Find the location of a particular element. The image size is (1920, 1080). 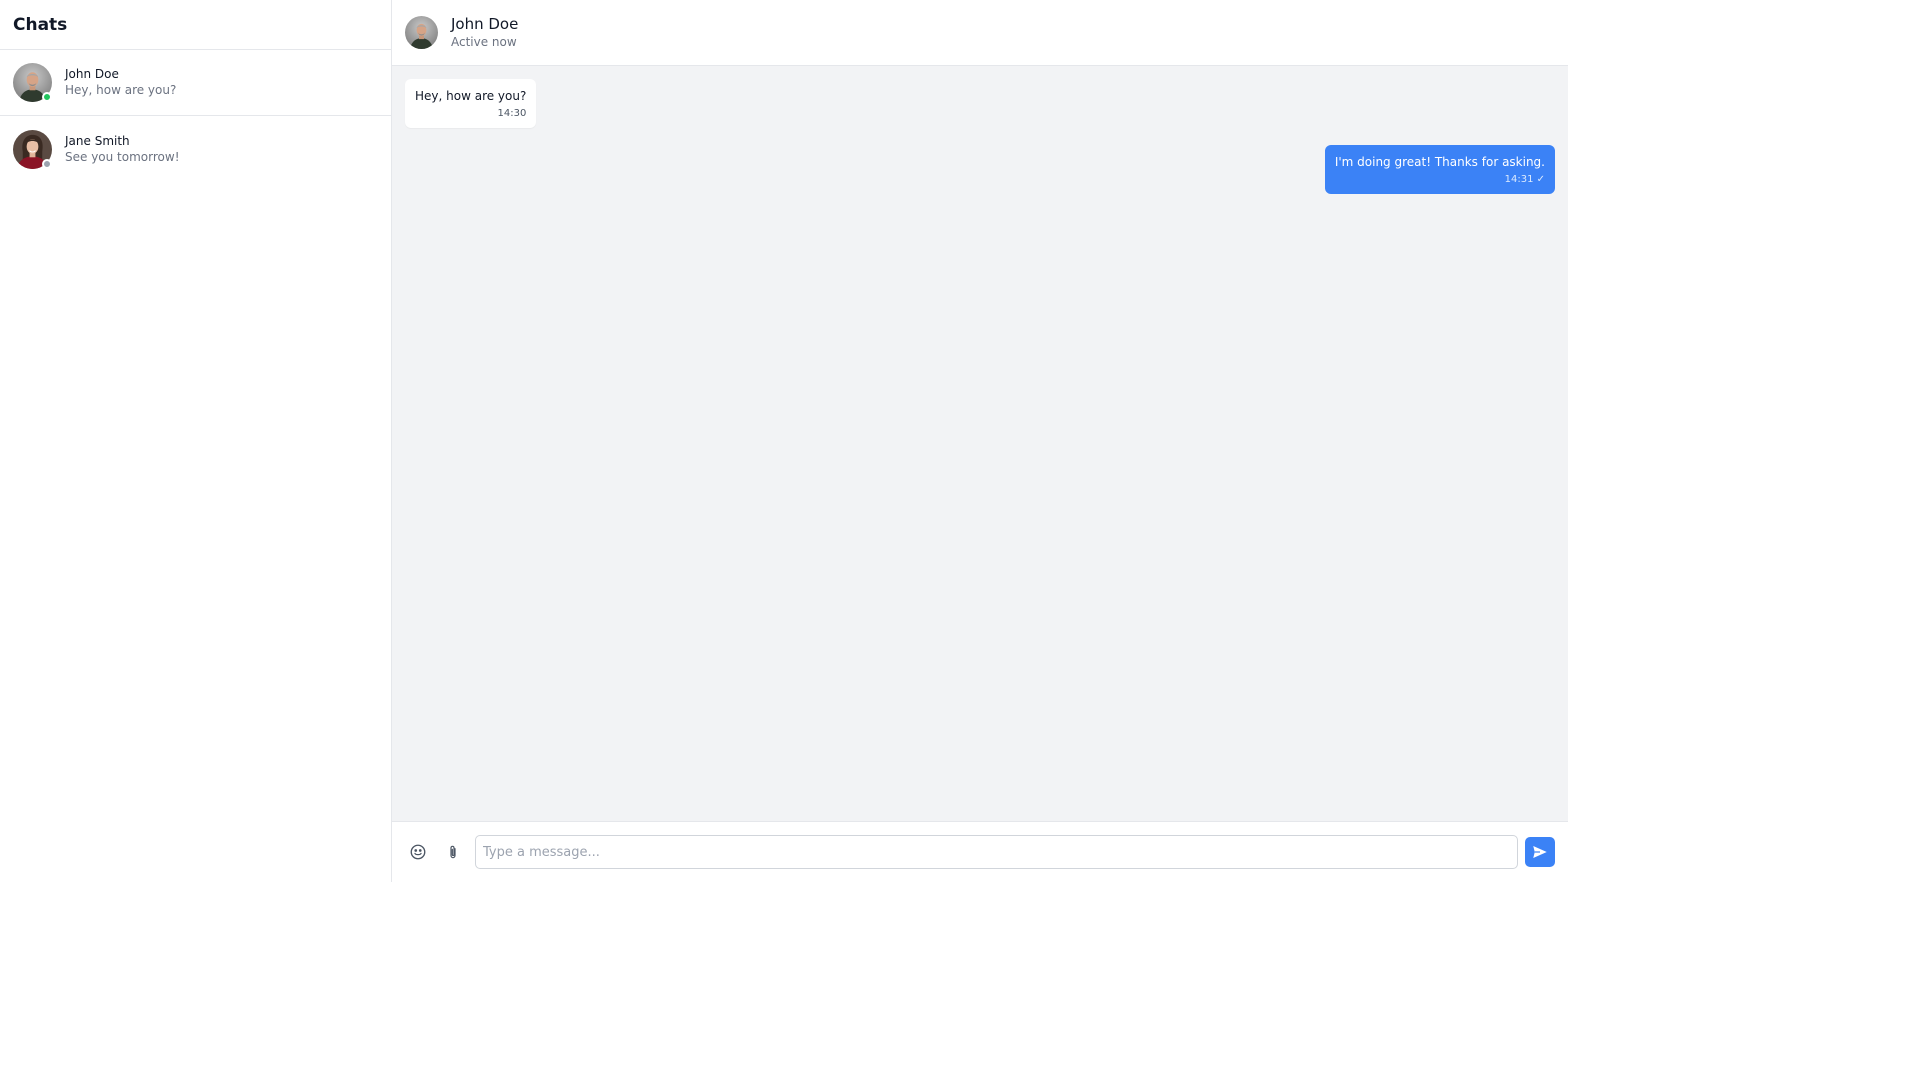

emoji-button is located at coordinates (418, 852).